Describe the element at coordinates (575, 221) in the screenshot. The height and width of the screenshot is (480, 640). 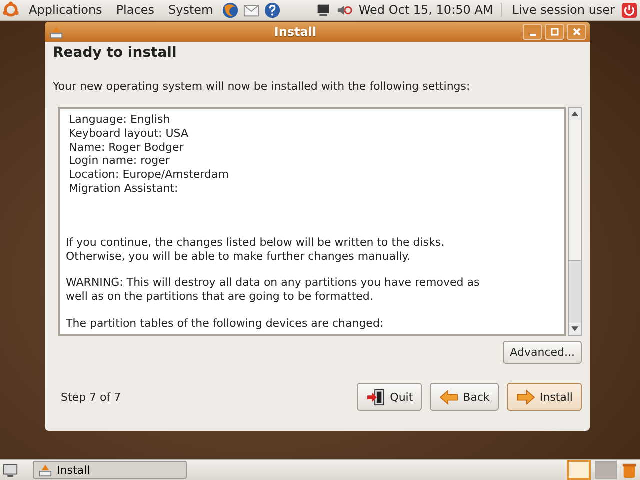
I see `scrollbar` at that location.